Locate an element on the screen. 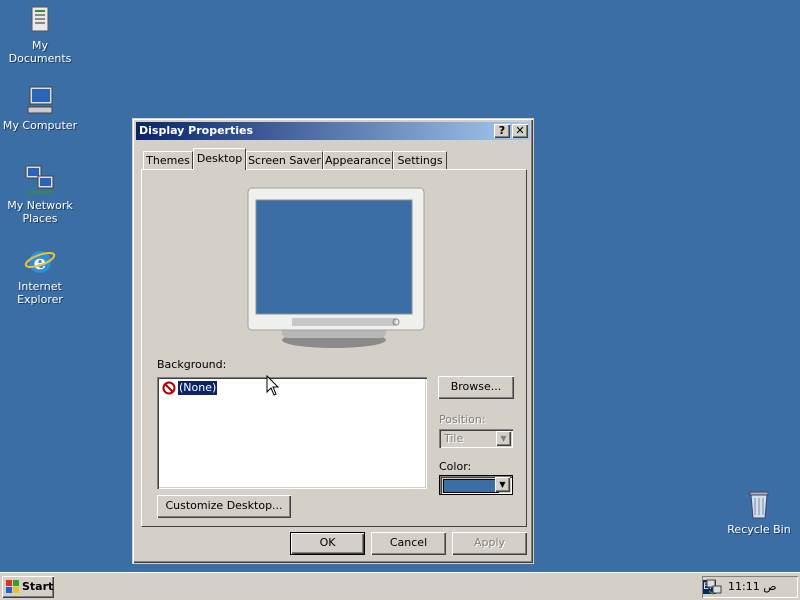 The image size is (800, 600). tab-appearance: Appearance is located at coordinates (358, 160).